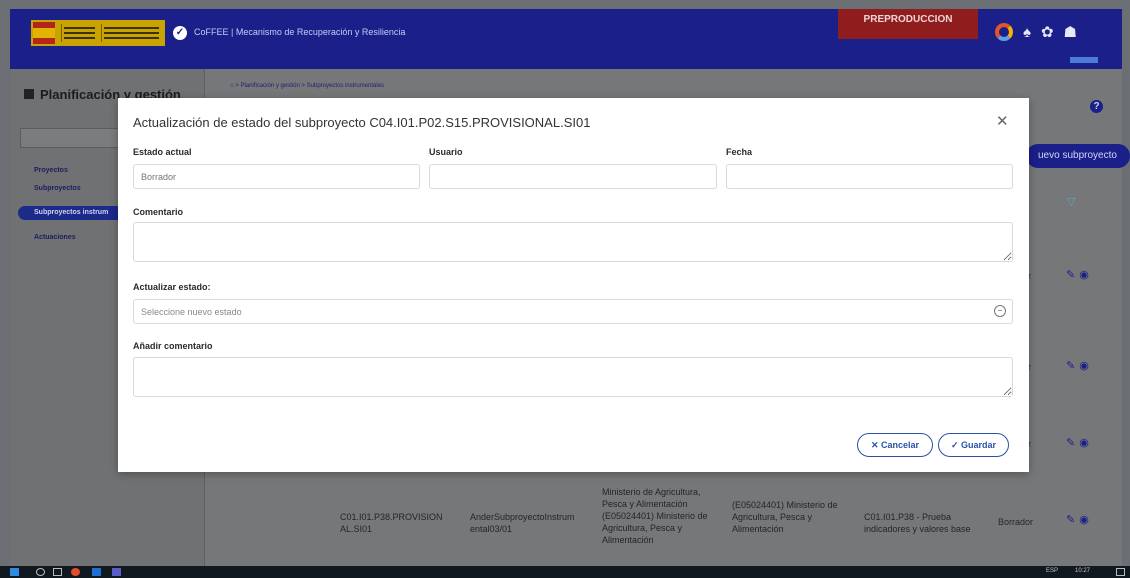 This screenshot has width=1130, height=578. Describe the element at coordinates (276, 176) in the screenshot. I see `estado-actual-field` at that location.